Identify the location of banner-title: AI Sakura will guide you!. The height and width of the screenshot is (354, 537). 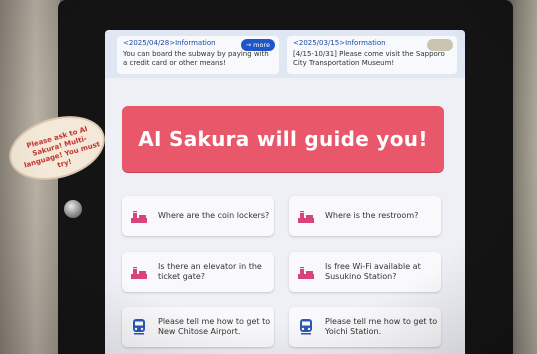
(283, 139).